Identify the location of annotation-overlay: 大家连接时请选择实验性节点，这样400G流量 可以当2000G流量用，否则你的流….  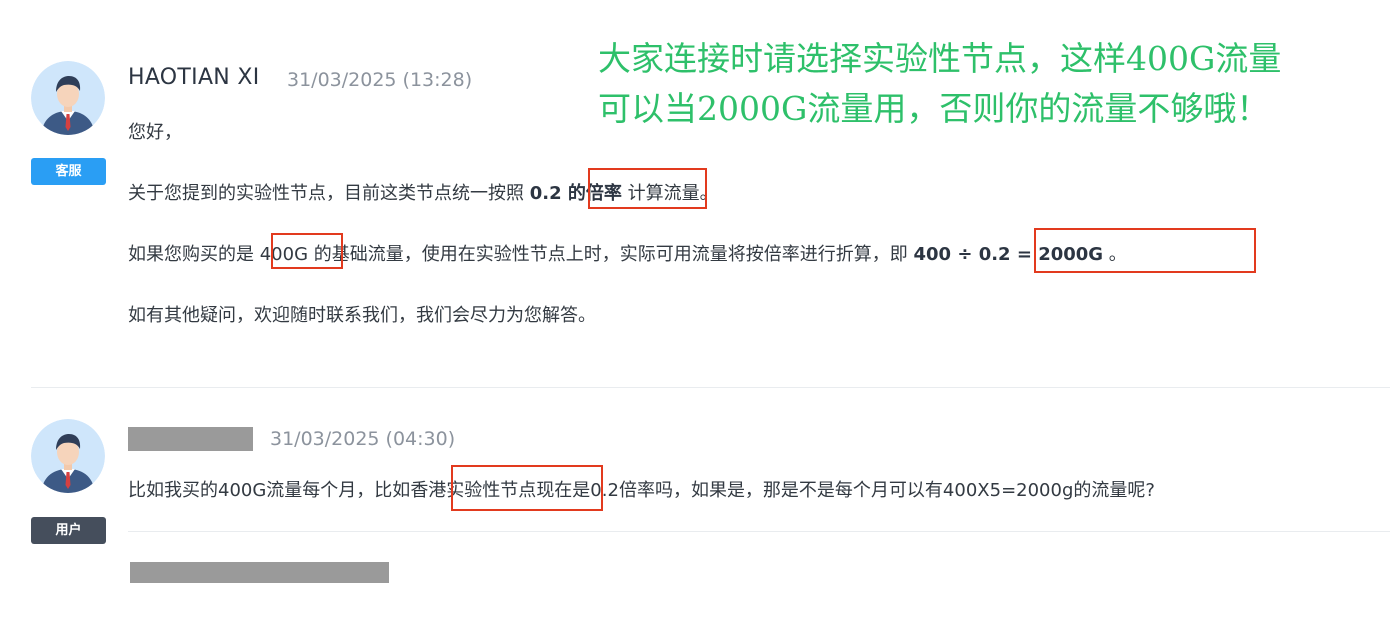
(939, 84).